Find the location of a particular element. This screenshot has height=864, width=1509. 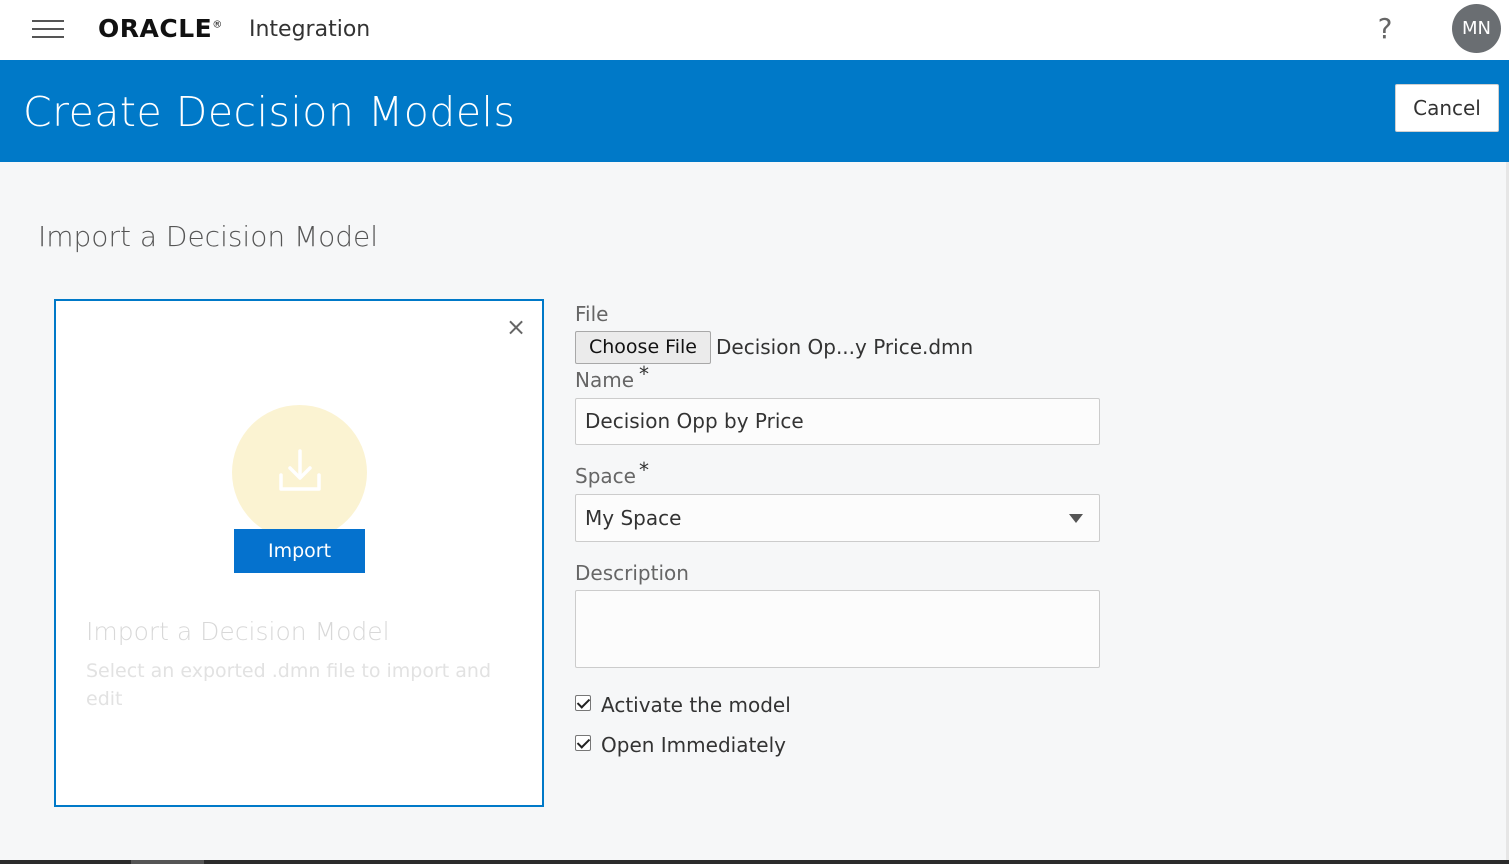

oracle-logo-text: ORACLE is located at coordinates (155, 28).